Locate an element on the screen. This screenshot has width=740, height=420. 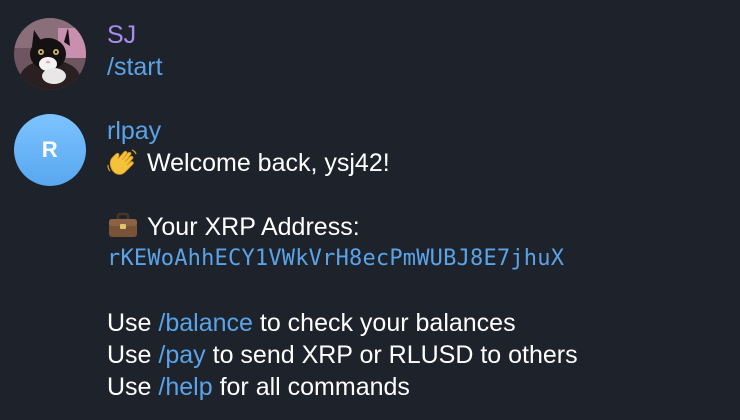
help-command-link: /help is located at coordinates (185, 387).